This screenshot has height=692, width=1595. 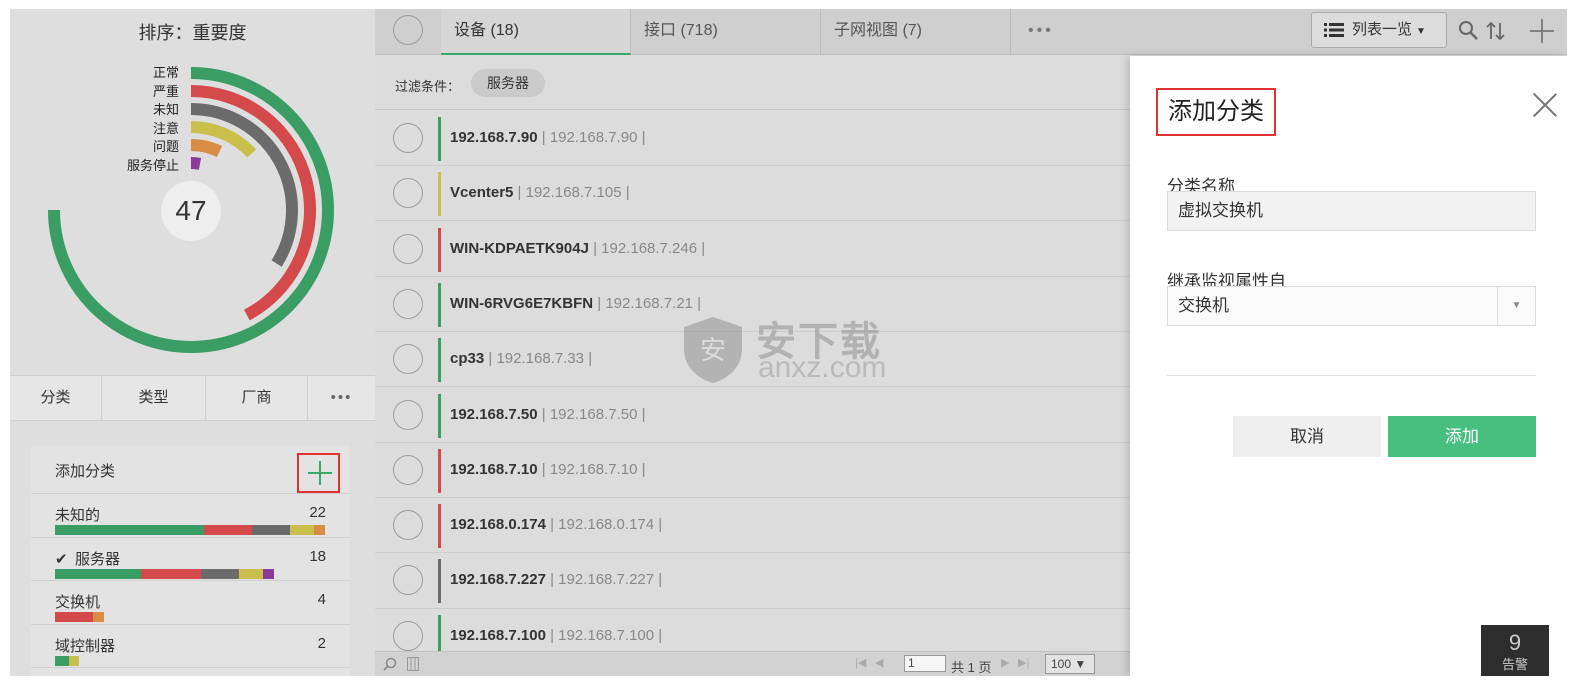 What do you see at coordinates (318, 473) in the screenshot?
I see `add-category-plus-button` at bounding box center [318, 473].